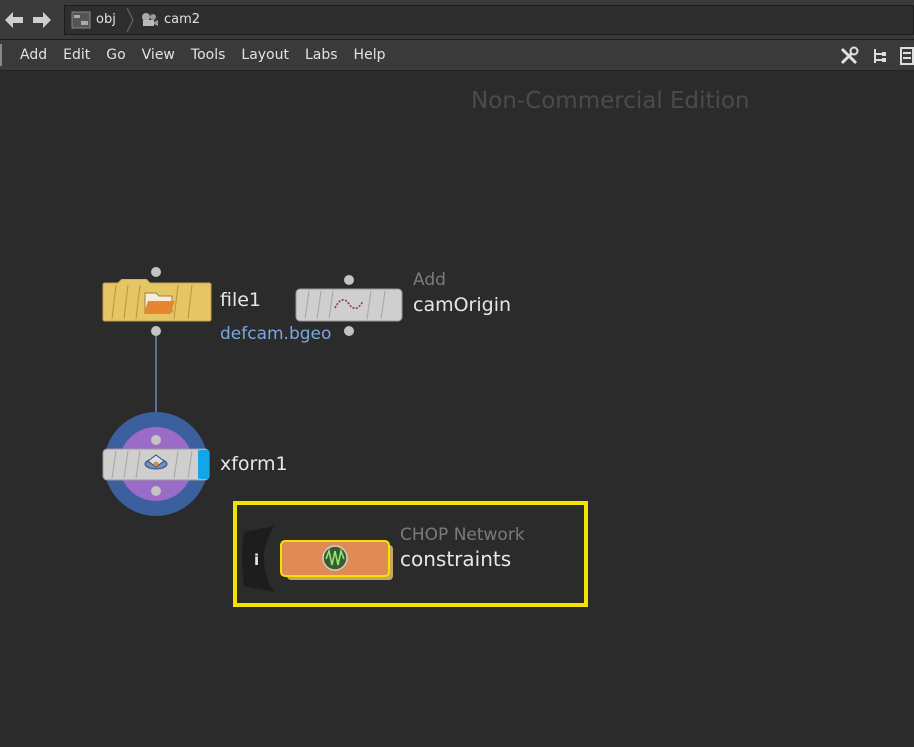 This screenshot has height=747, width=914. What do you see at coordinates (158, 55) in the screenshot?
I see `menu-view: View` at bounding box center [158, 55].